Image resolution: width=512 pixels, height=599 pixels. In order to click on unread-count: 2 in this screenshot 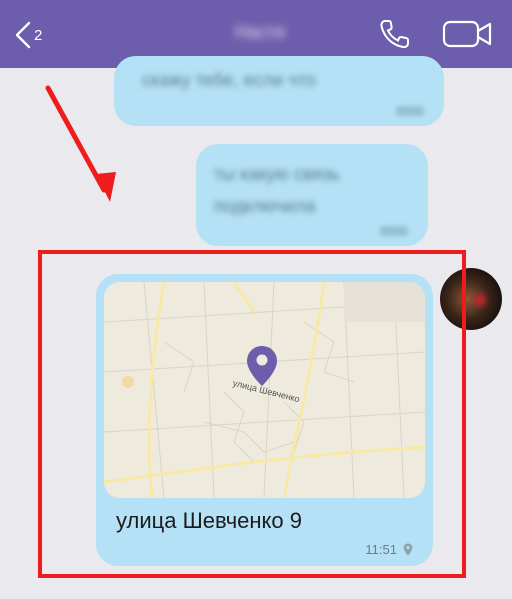, I will do `click(38, 35)`.